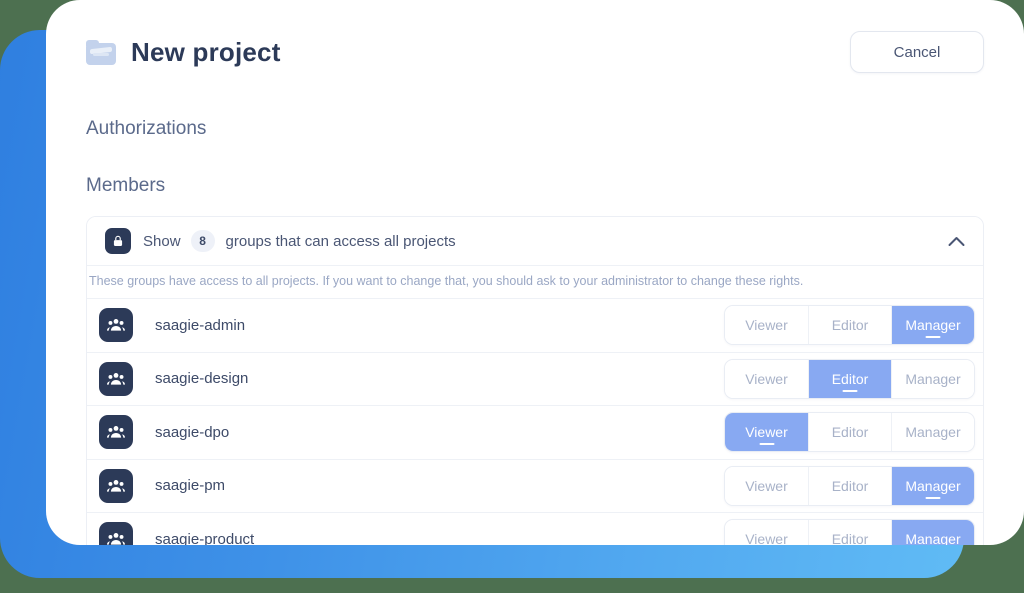 This screenshot has height=593, width=1024. I want to click on section-heading-members: Members, so click(126, 185).